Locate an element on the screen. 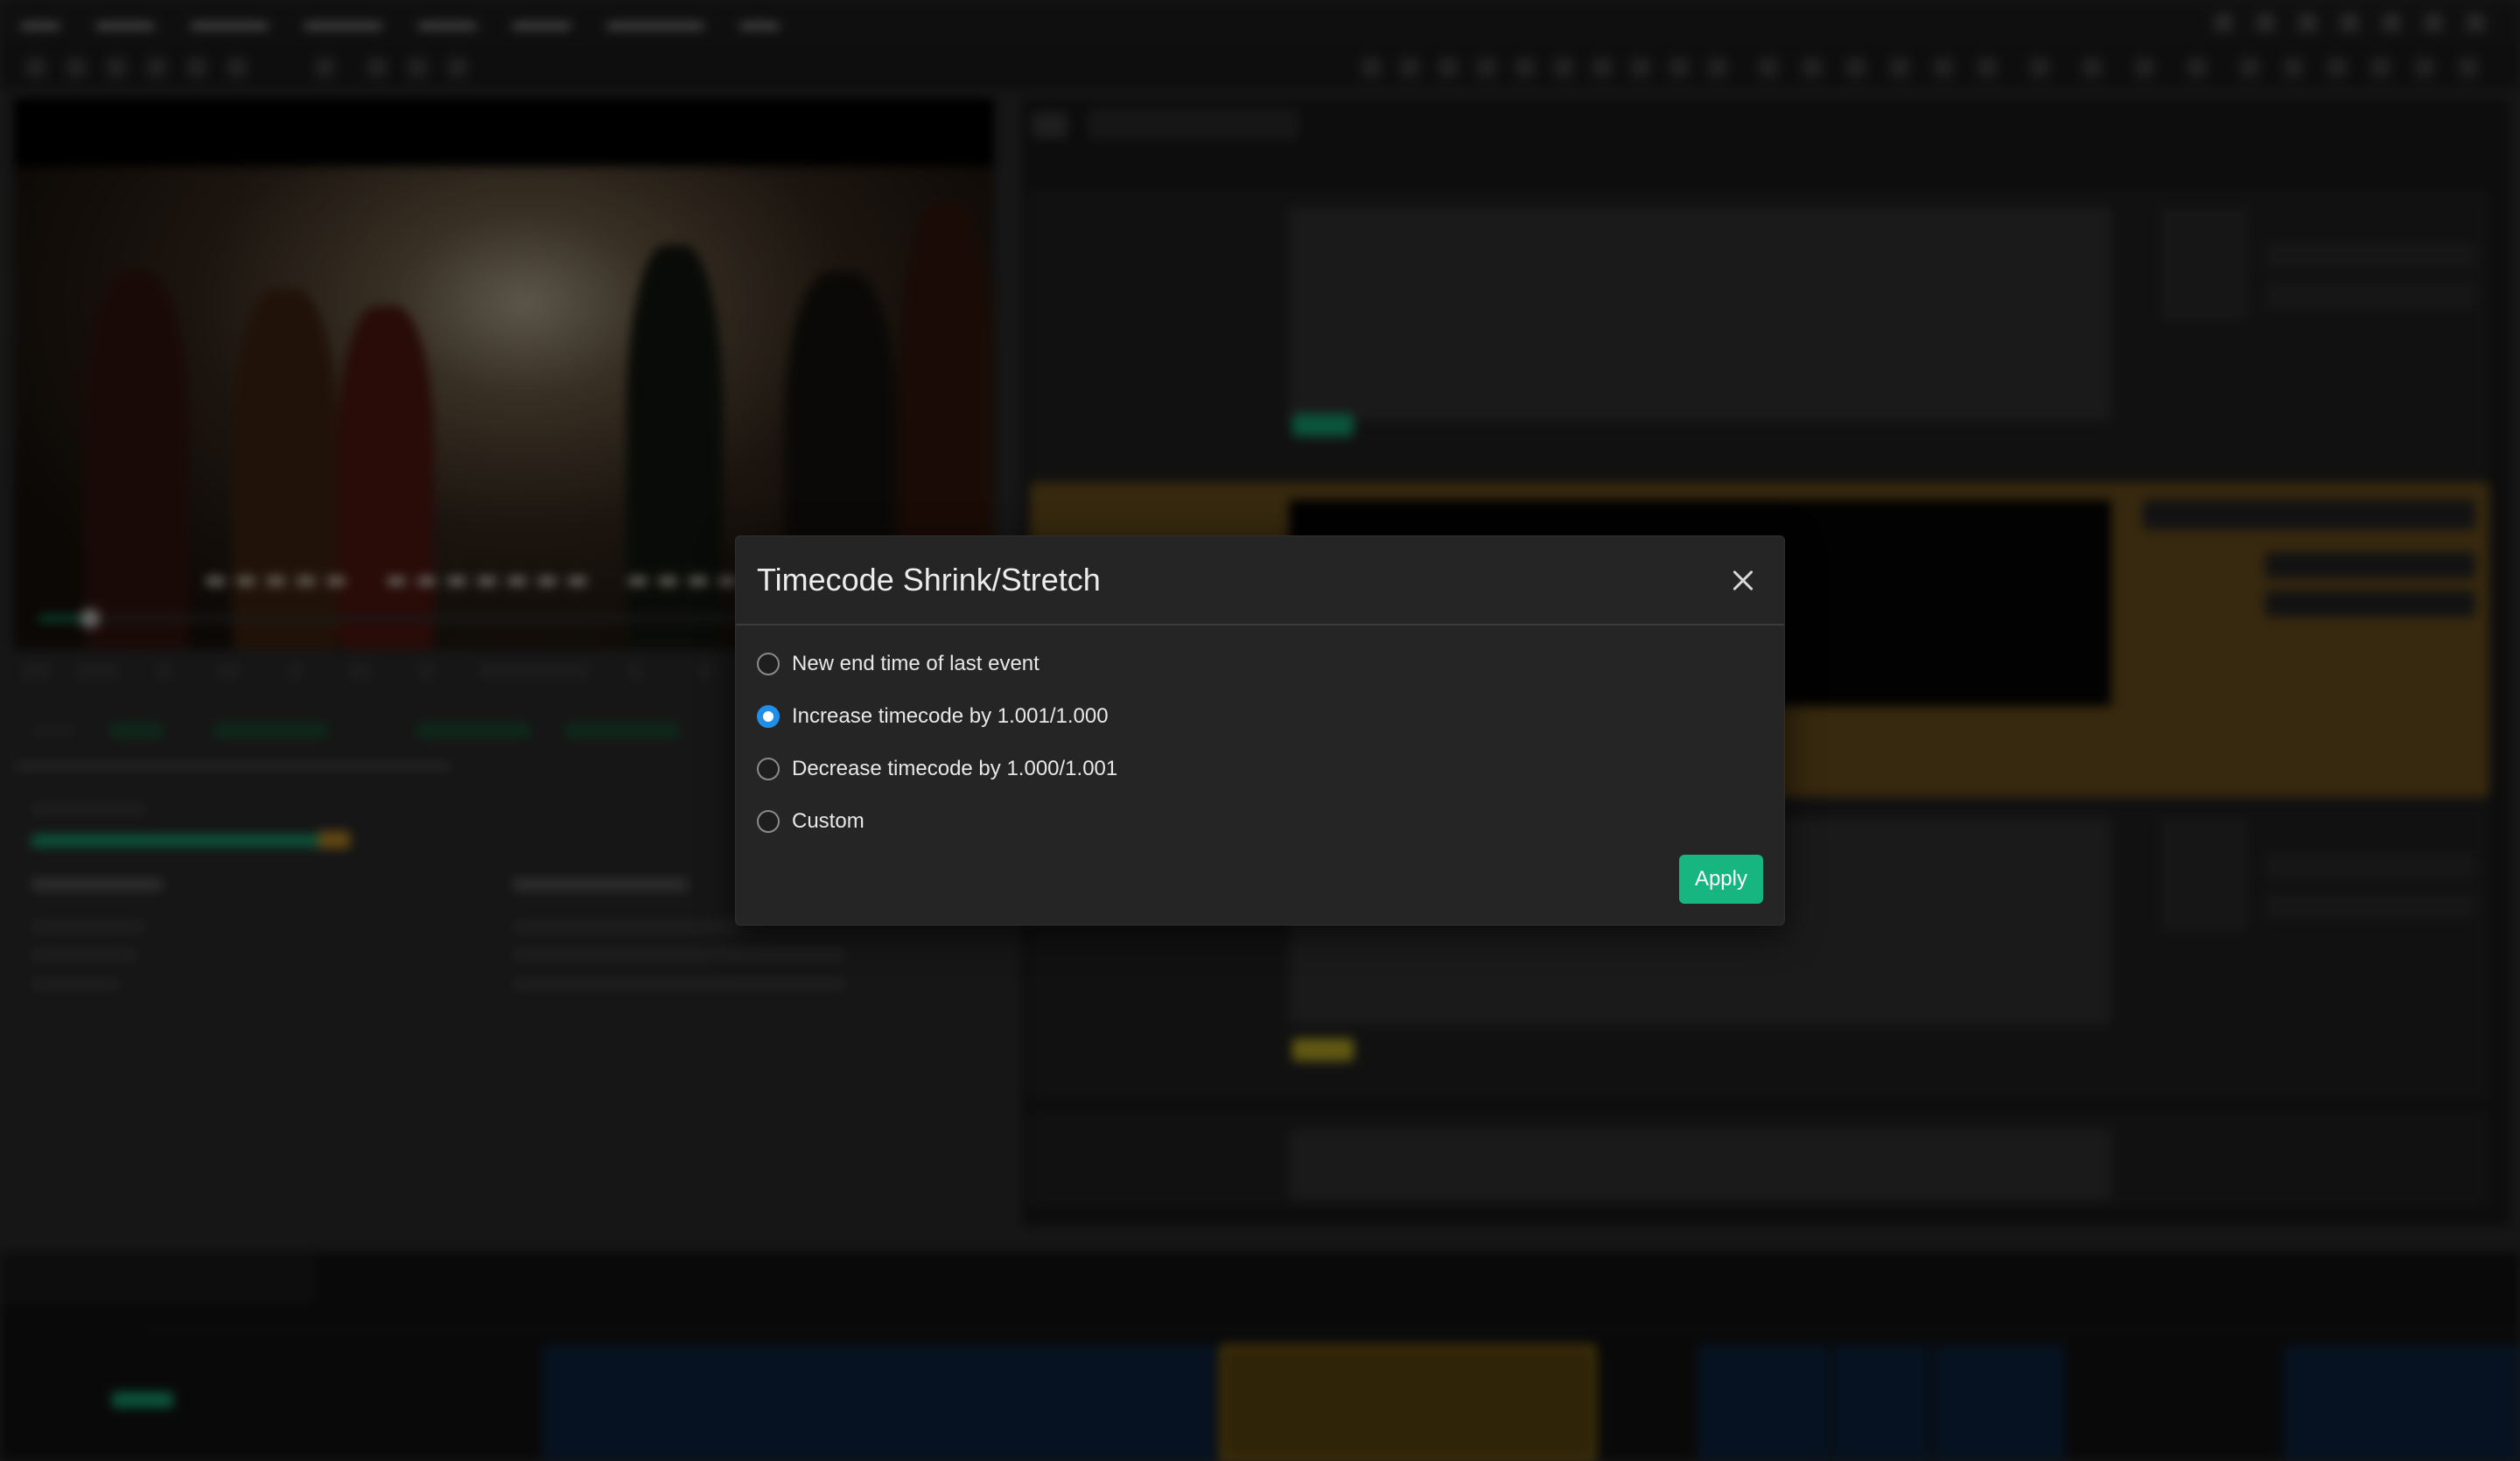 This screenshot has width=2520, height=1461. option-increase-timecode: Increase timecode by 1.001/1.000 is located at coordinates (1260, 717).